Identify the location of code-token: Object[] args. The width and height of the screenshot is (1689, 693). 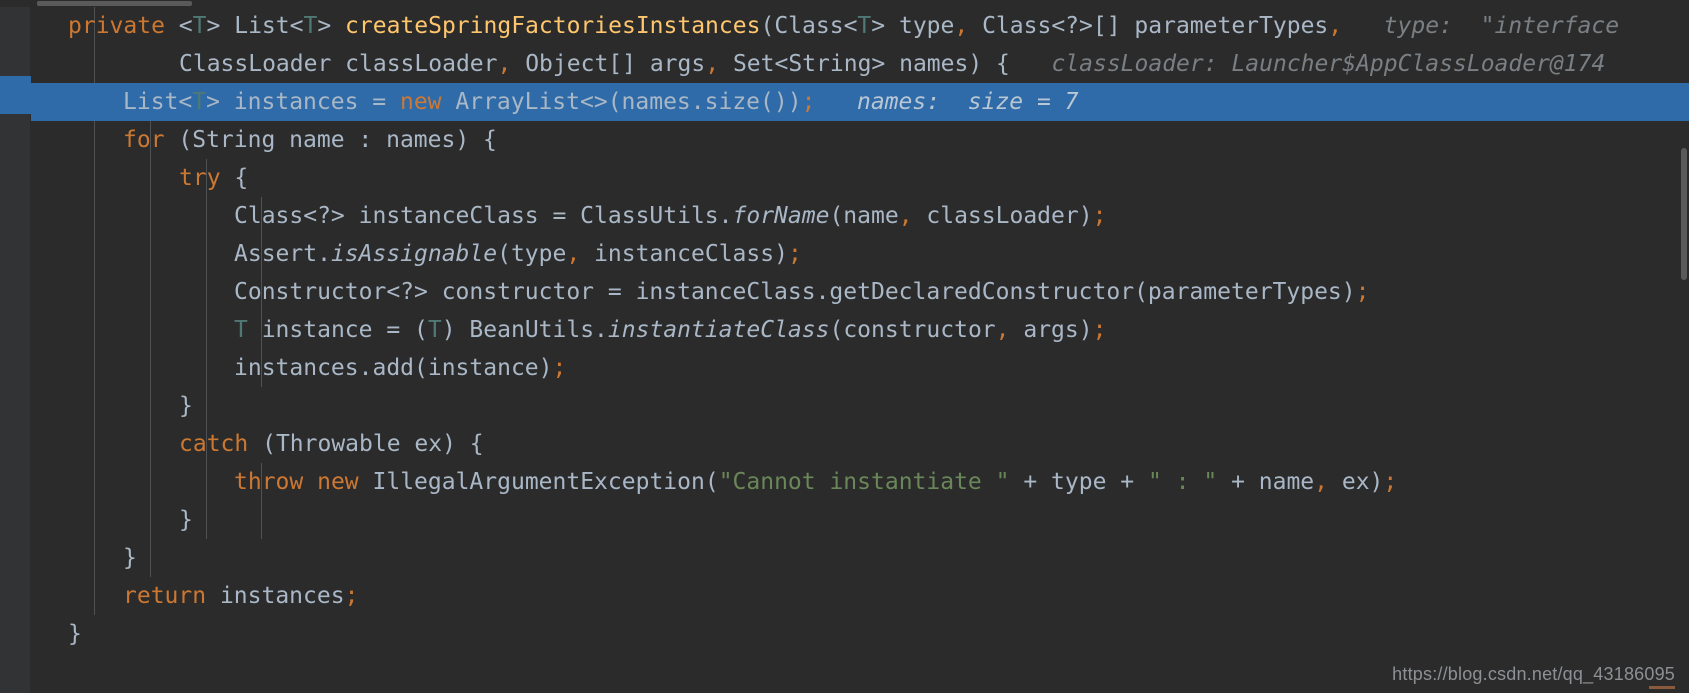
(608, 64).